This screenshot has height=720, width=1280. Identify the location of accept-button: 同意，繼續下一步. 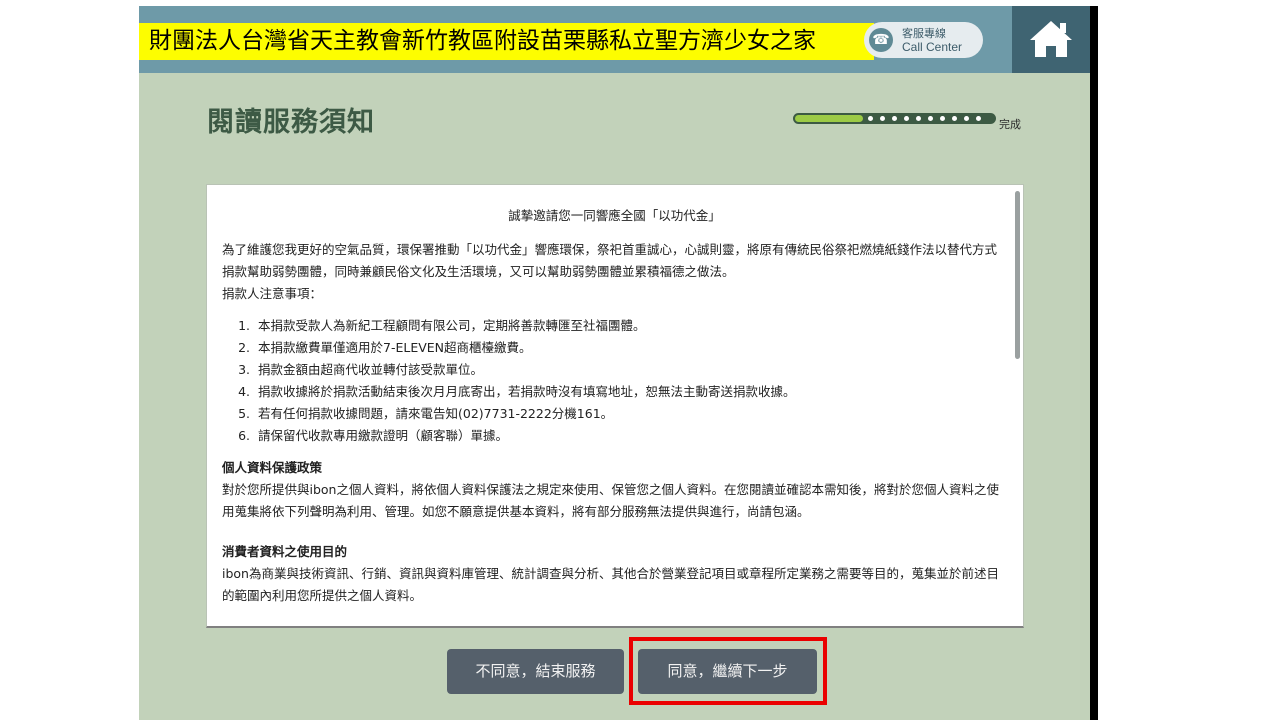
(727, 671).